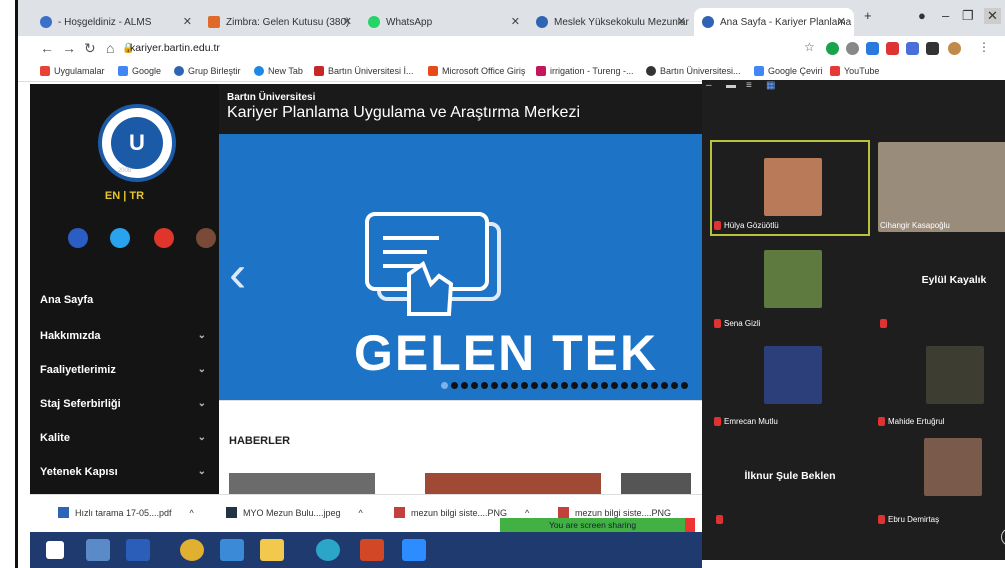 This screenshot has width=1005, height=568. I want to click on account-icon: ●, so click(922, 15).